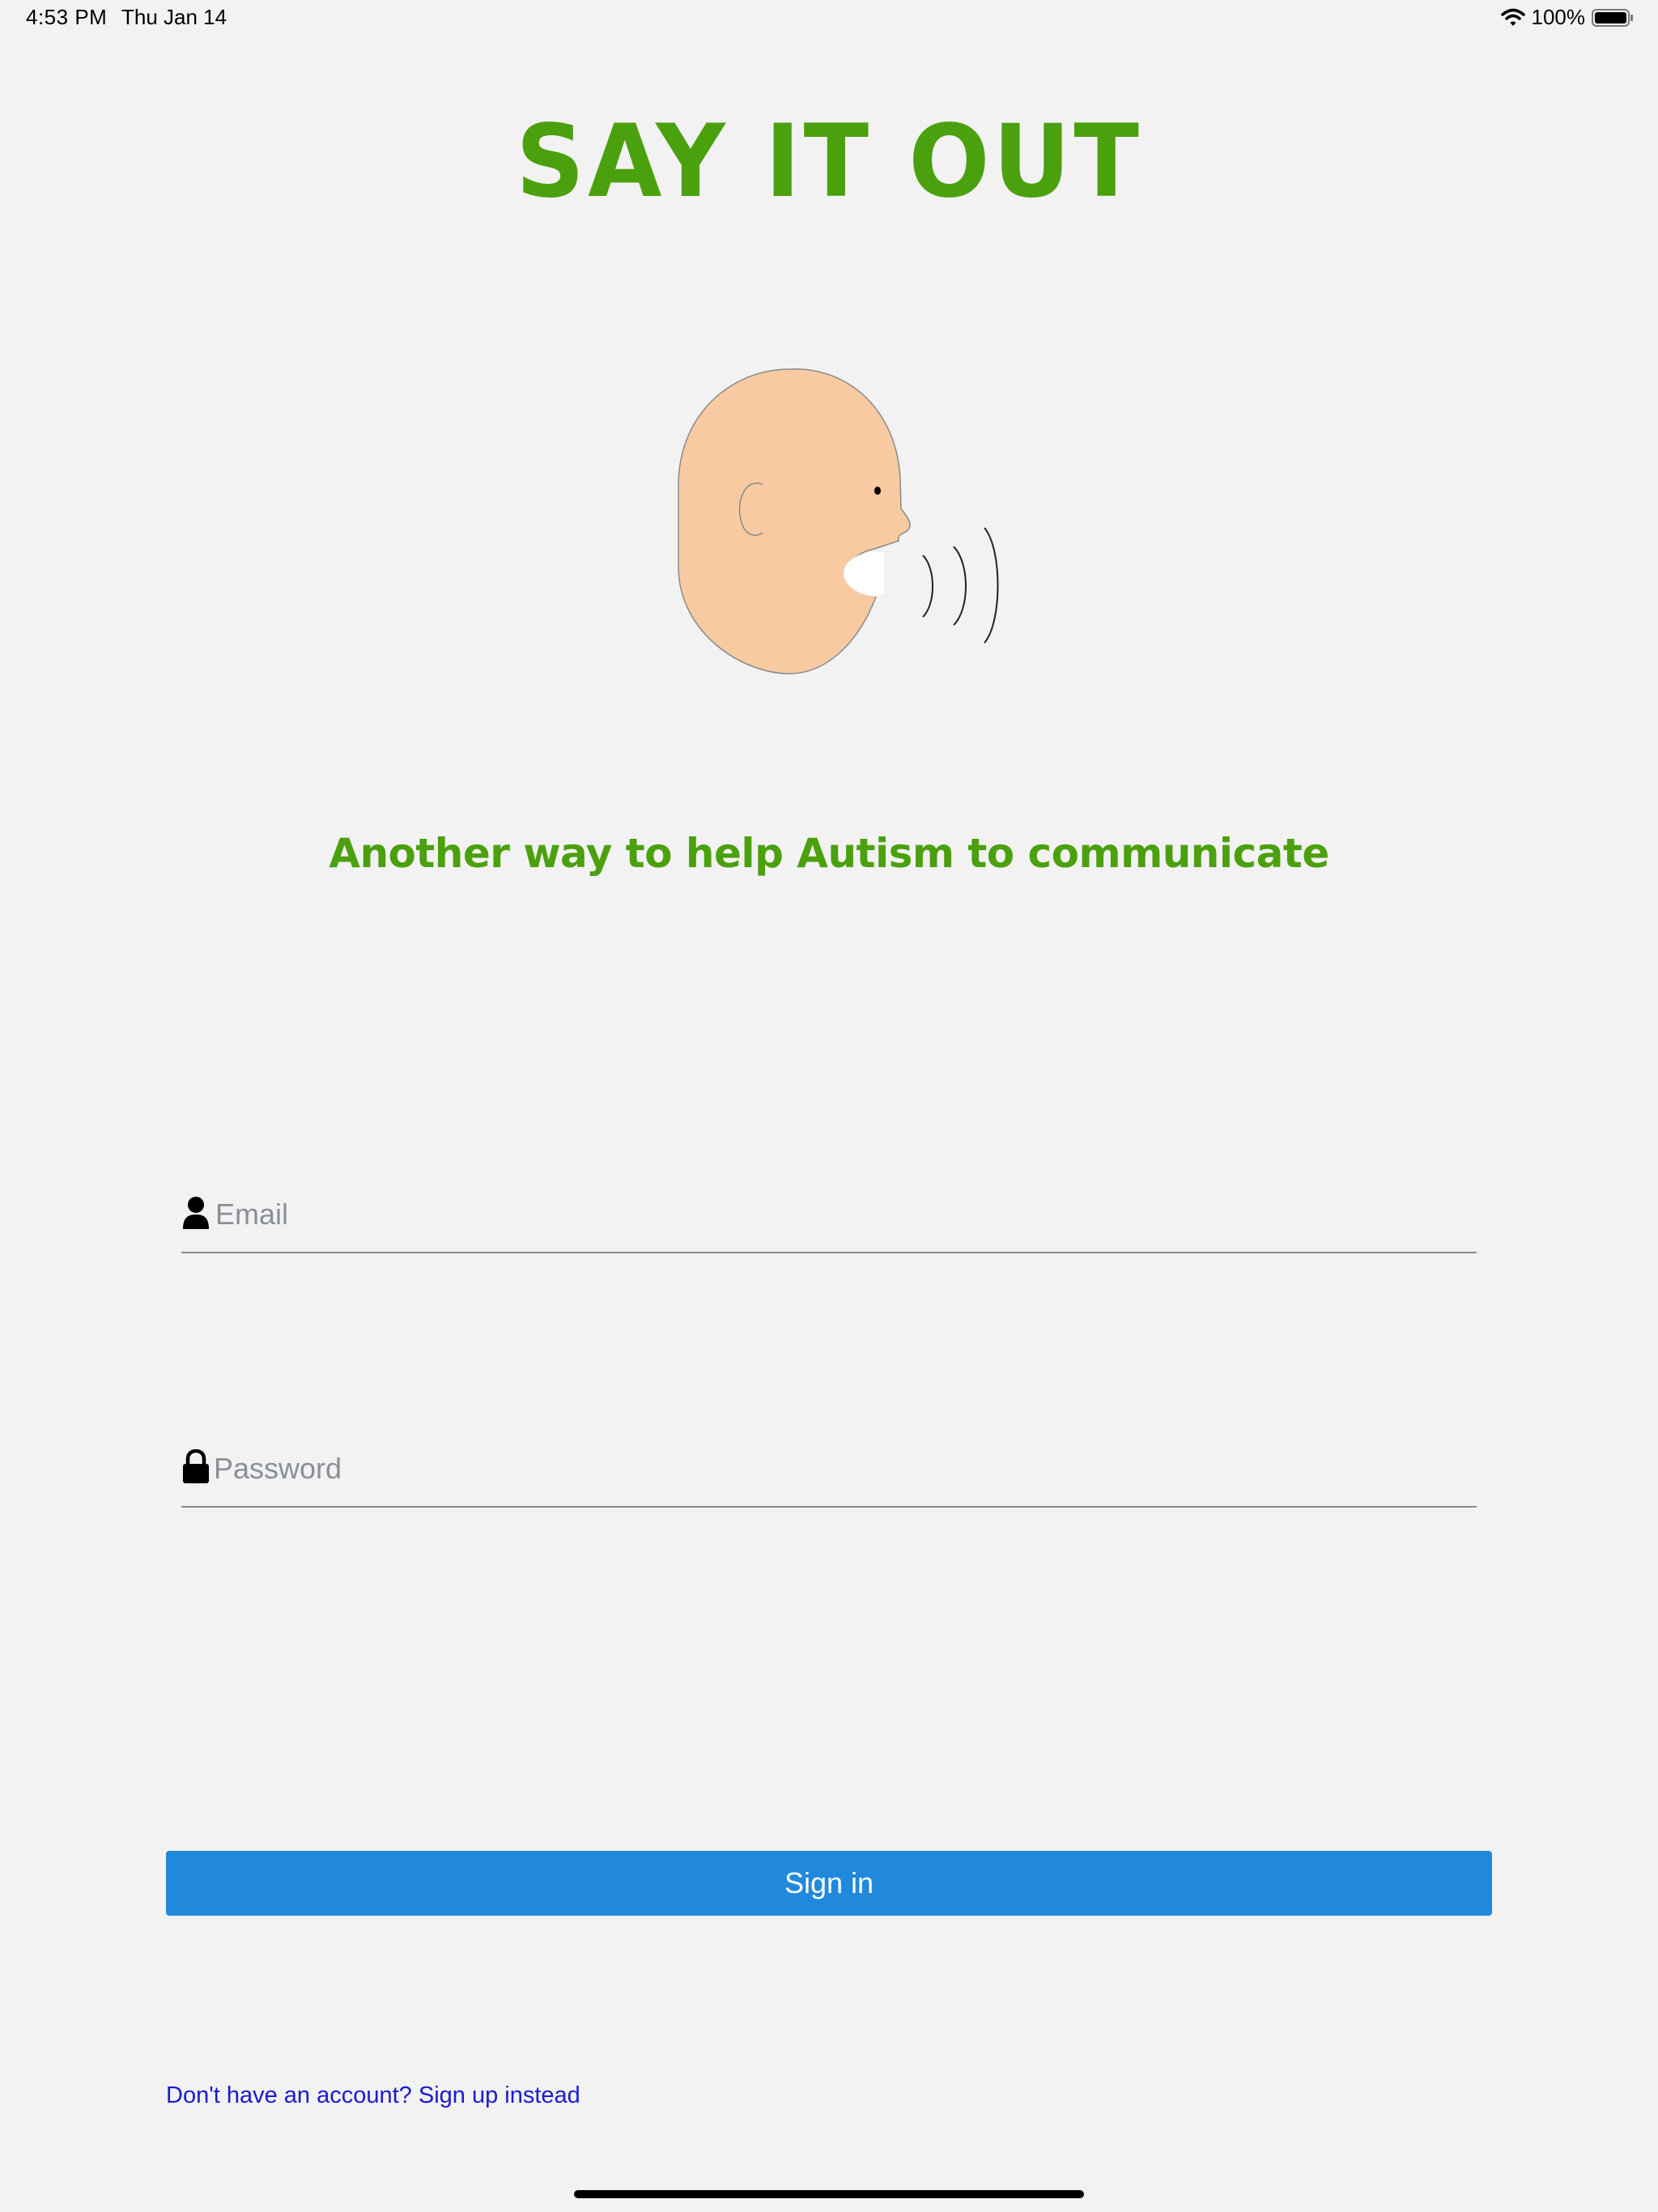  Describe the element at coordinates (1613, 18) in the screenshot. I see `battery-full-icon` at that location.